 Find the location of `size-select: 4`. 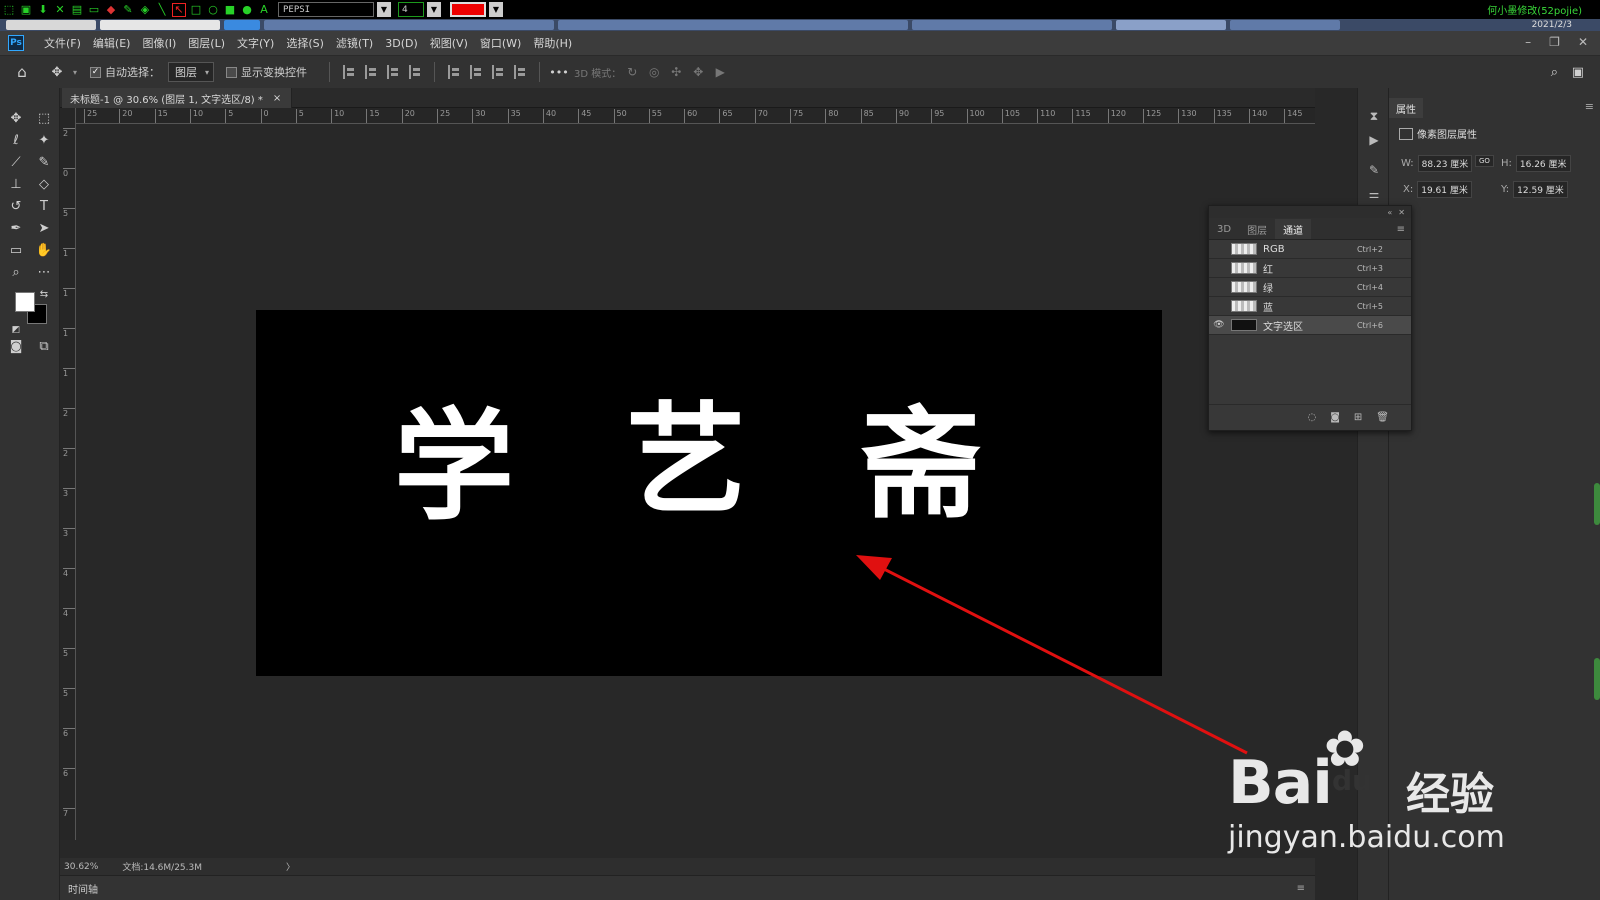

size-select: 4 is located at coordinates (411, 9).